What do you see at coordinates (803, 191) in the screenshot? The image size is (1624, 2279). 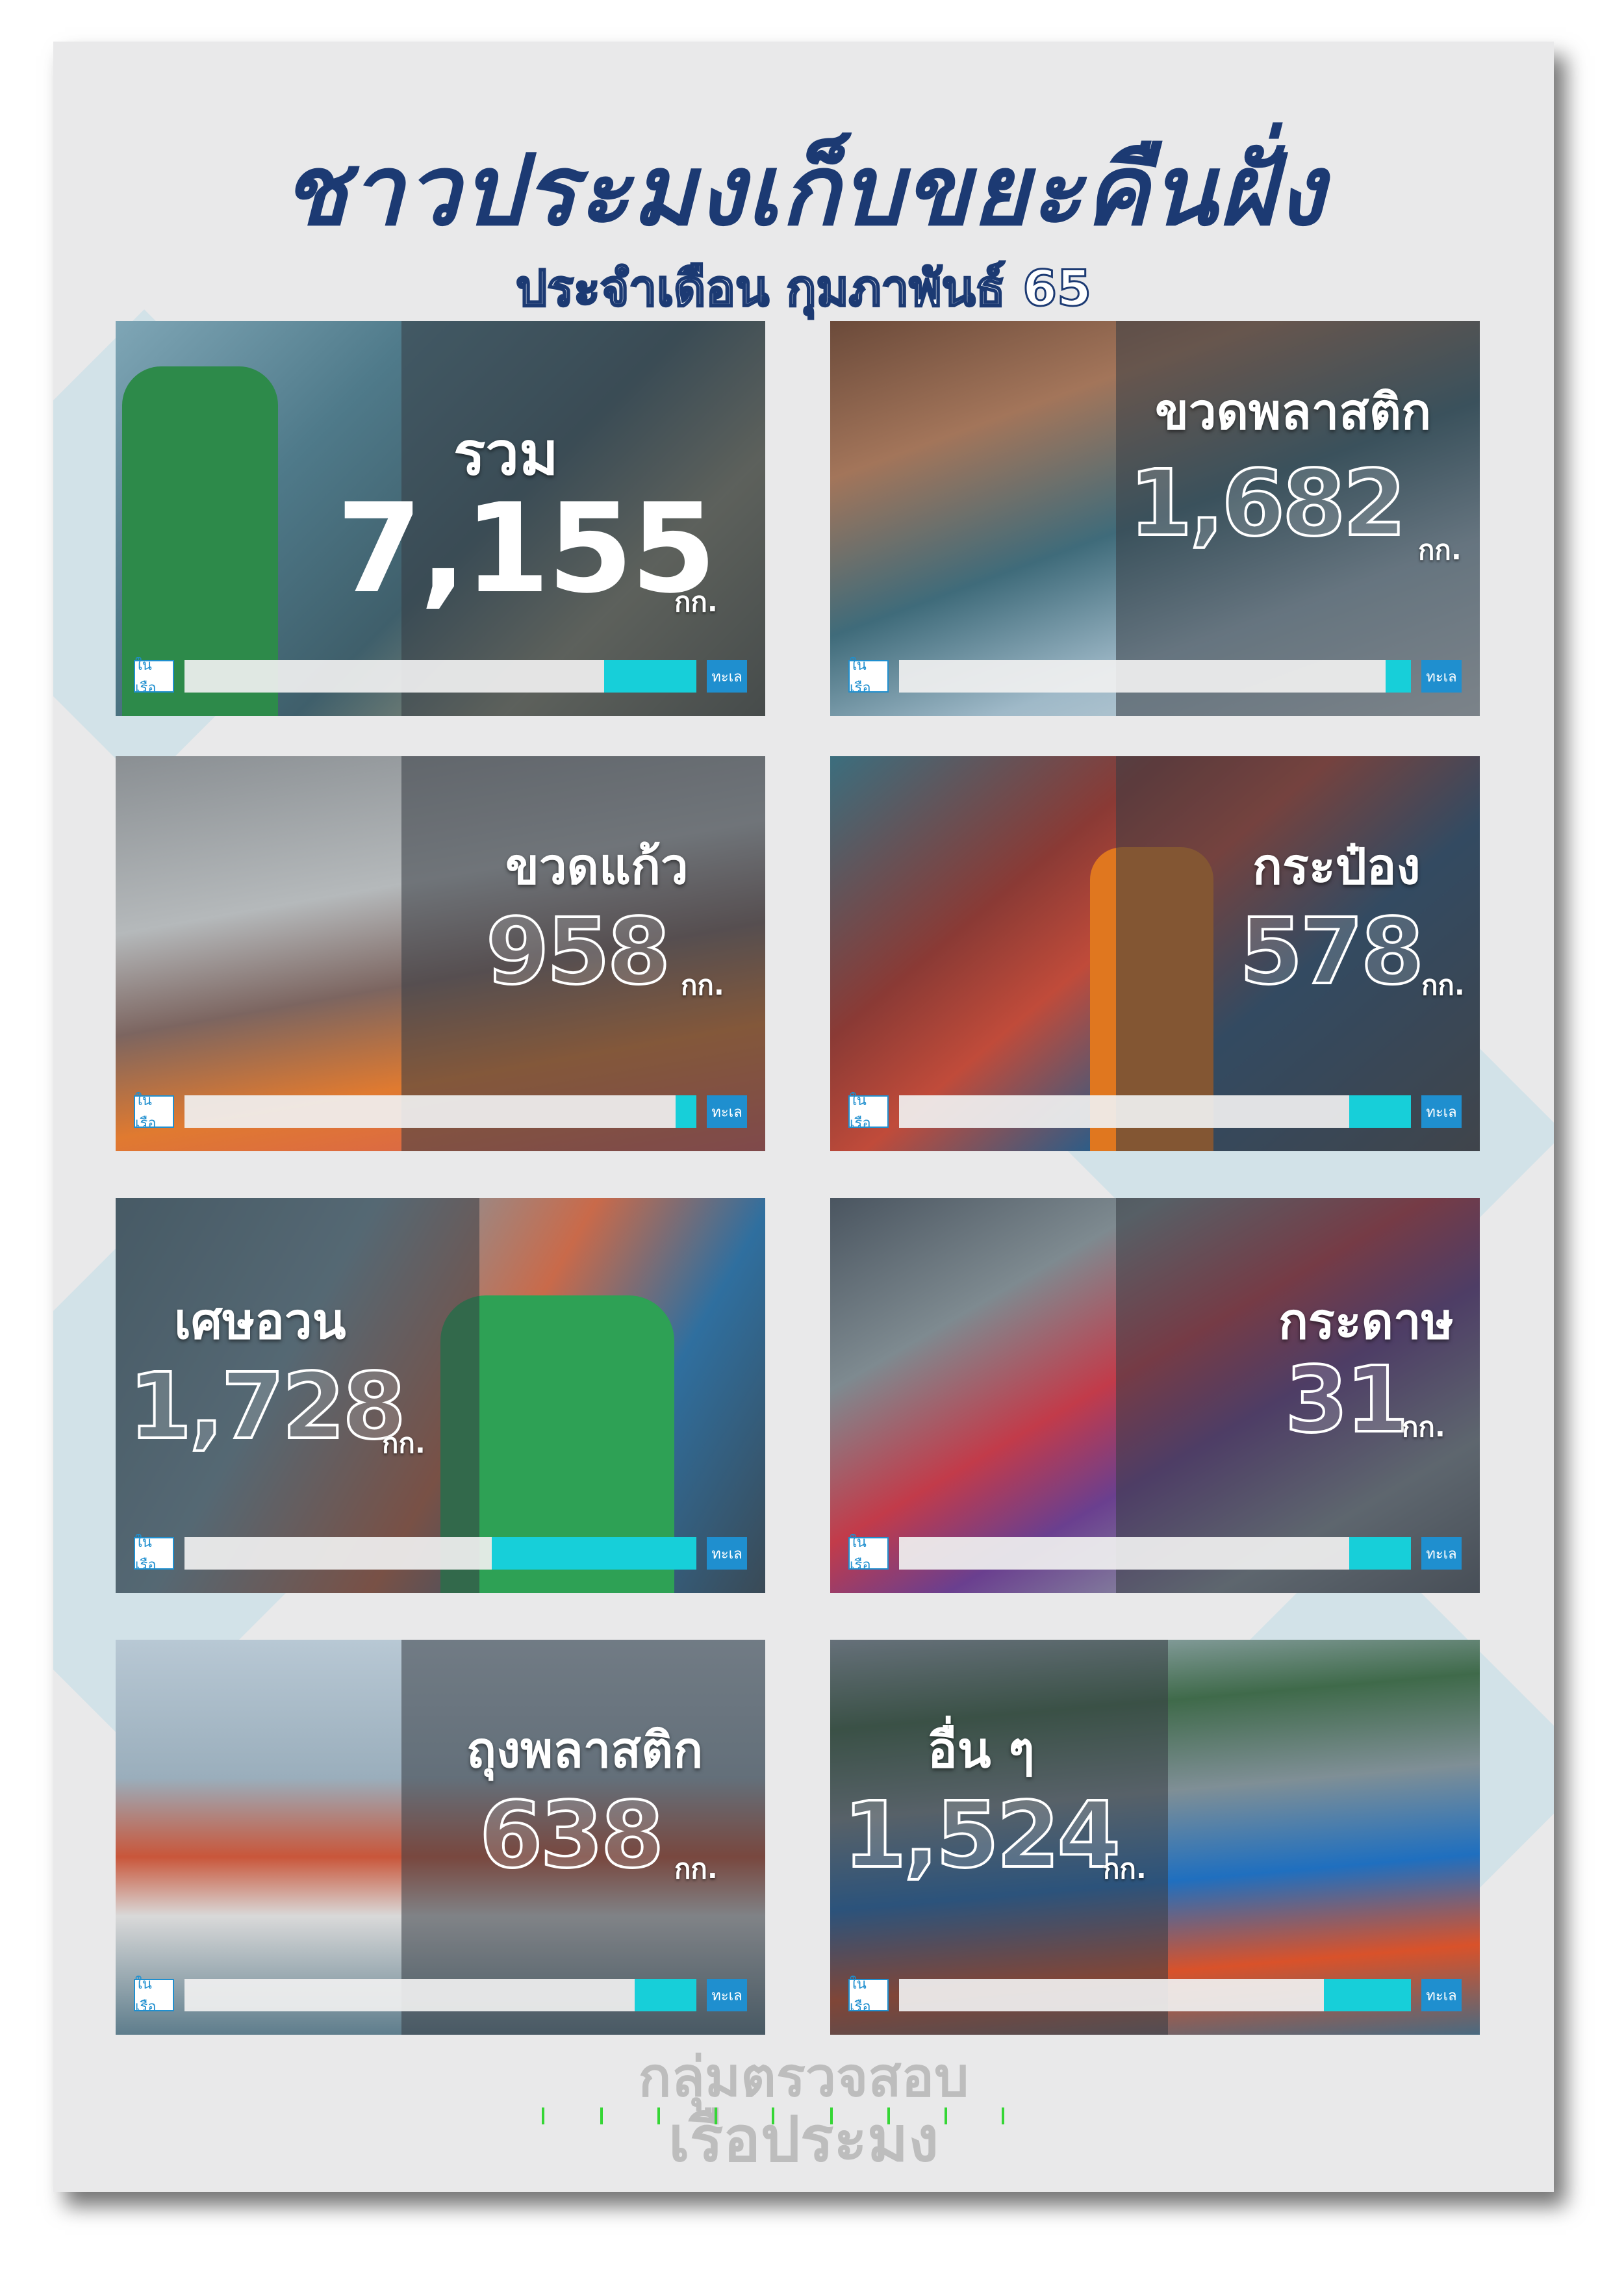 I see `poster-title: ชาวประมงเก็บขยะคืนฝั่ง` at bounding box center [803, 191].